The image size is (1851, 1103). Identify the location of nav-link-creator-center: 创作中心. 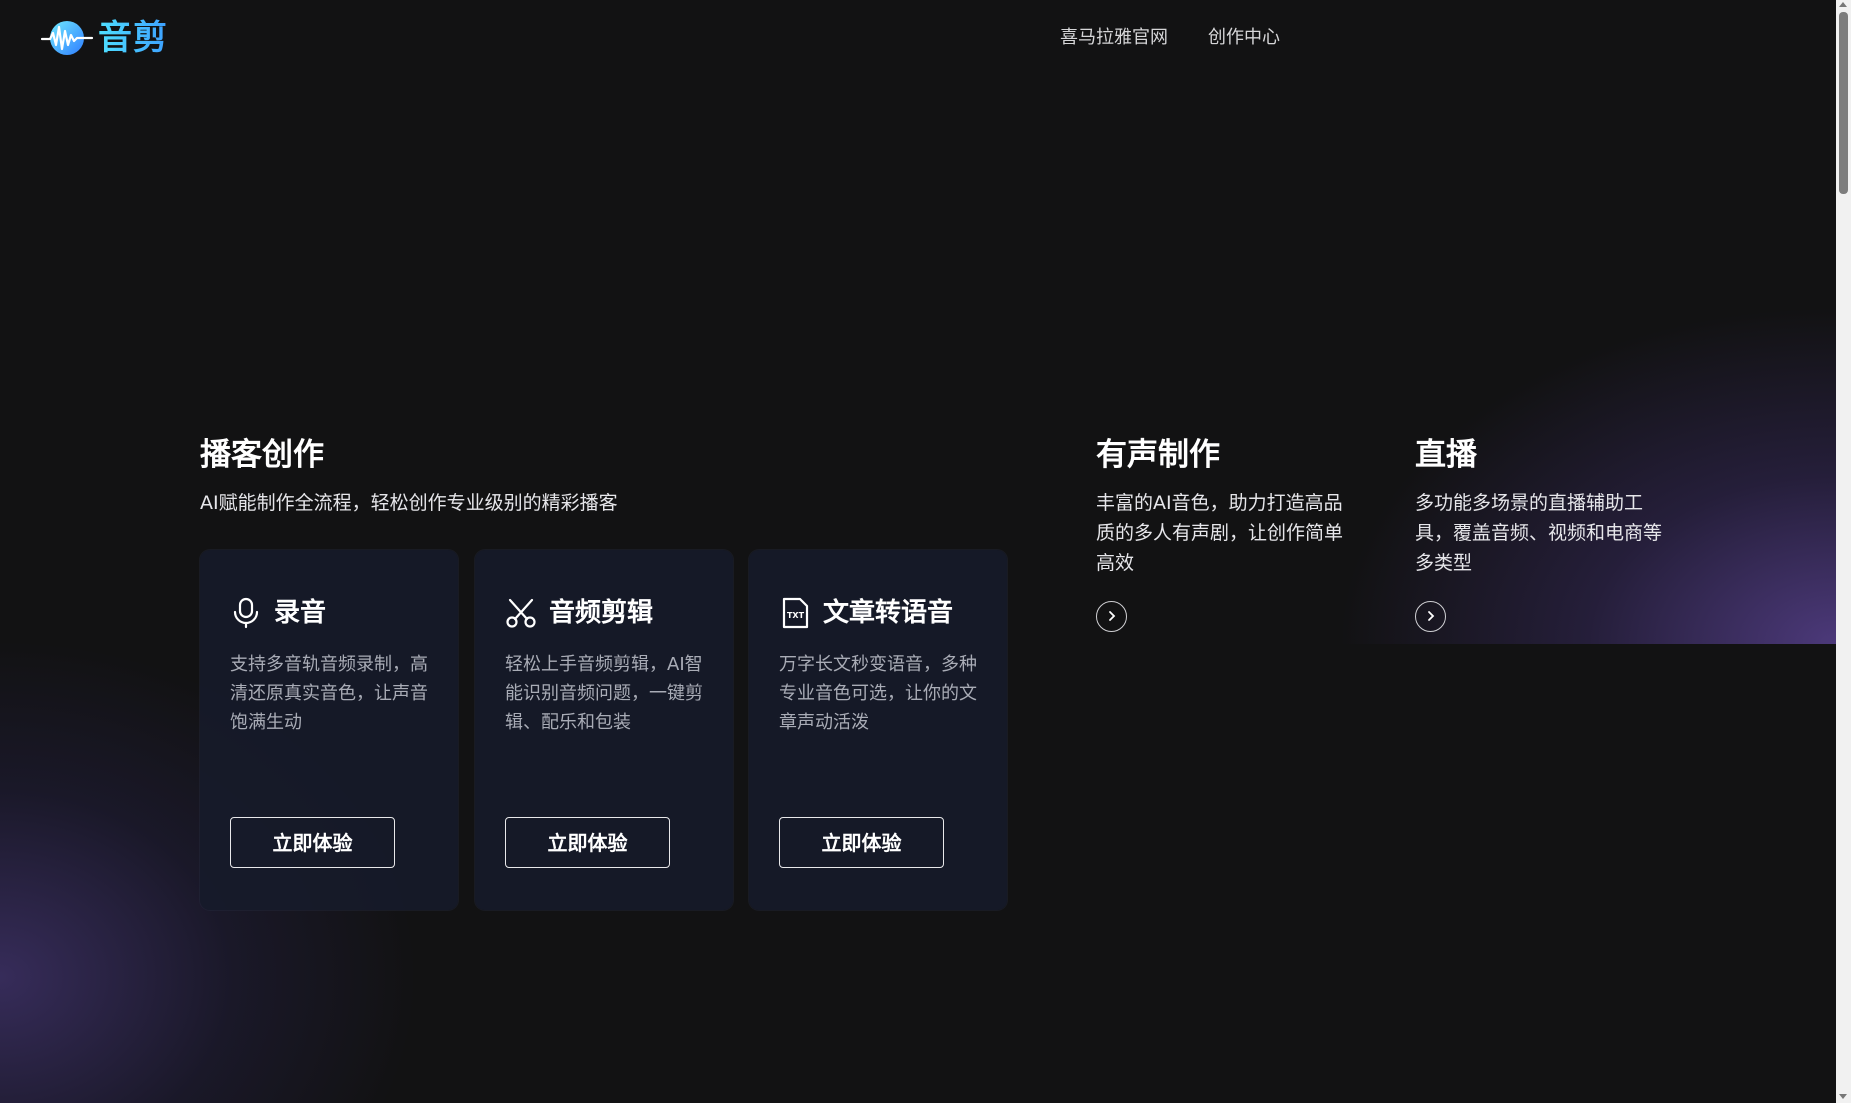
(1244, 38).